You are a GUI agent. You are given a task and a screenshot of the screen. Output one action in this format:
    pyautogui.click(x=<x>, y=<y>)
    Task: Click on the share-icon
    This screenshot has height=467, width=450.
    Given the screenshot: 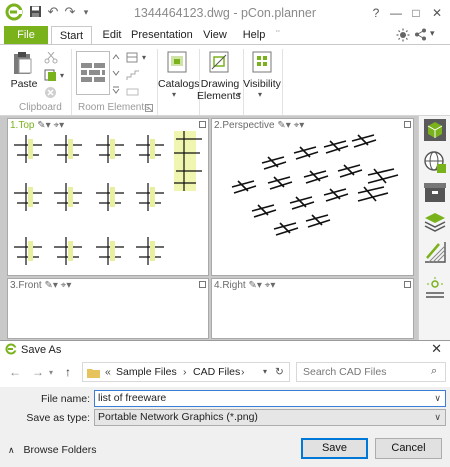 What is the action you would take?
    pyautogui.click(x=420, y=36)
    